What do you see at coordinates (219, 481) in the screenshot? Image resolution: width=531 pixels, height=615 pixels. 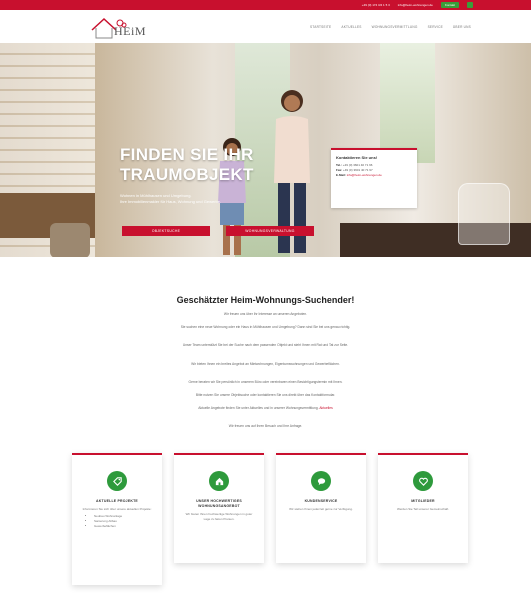 I see `home-icon` at bounding box center [219, 481].